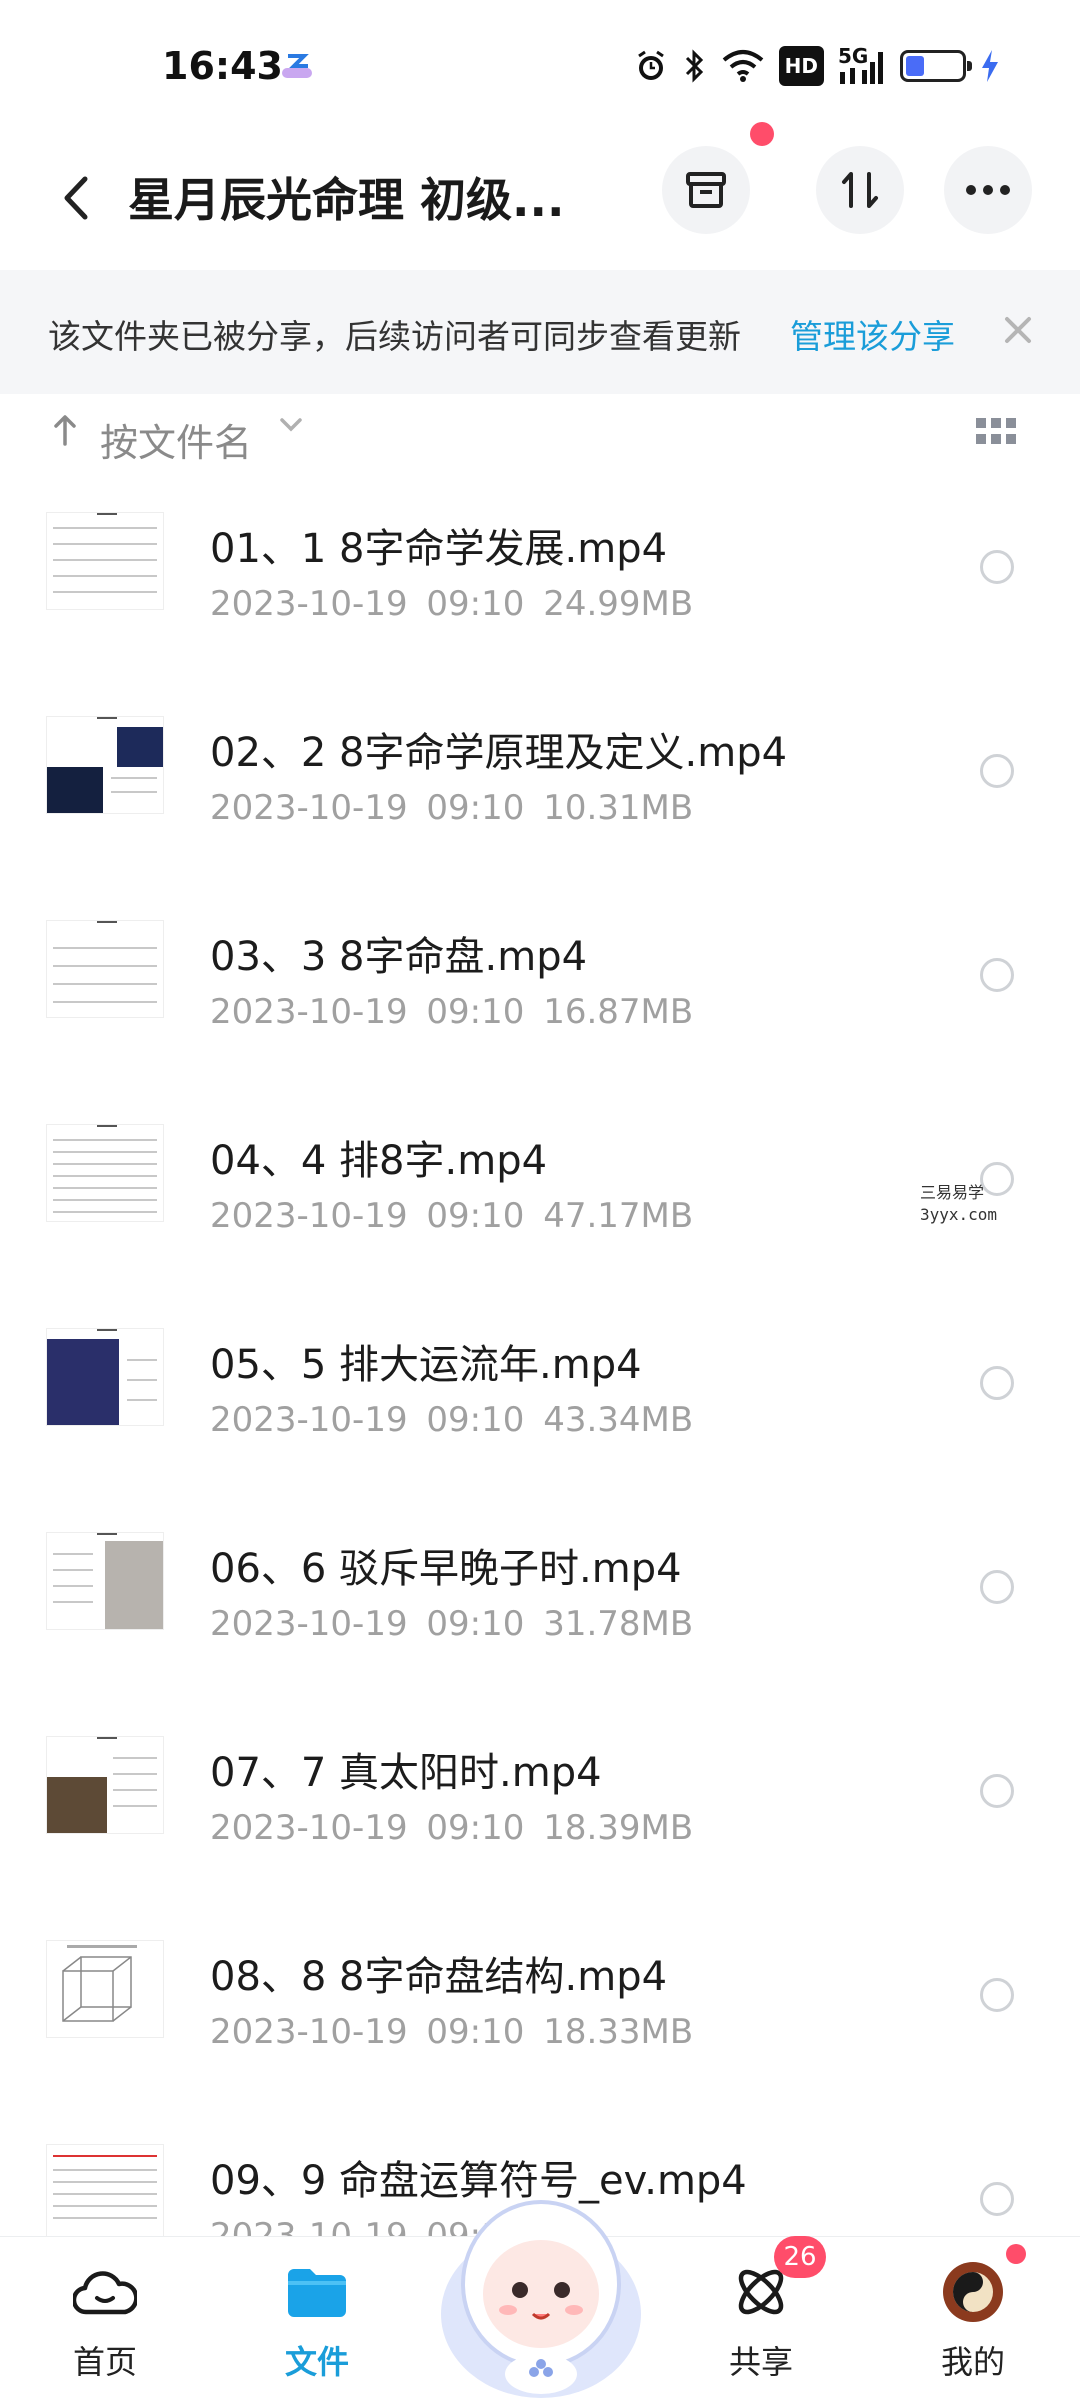 This screenshot has width=1080, height=2400. Describe the element at coordinates (291, 427) in the screenshot. I see `chevron-down-icon` at that location.